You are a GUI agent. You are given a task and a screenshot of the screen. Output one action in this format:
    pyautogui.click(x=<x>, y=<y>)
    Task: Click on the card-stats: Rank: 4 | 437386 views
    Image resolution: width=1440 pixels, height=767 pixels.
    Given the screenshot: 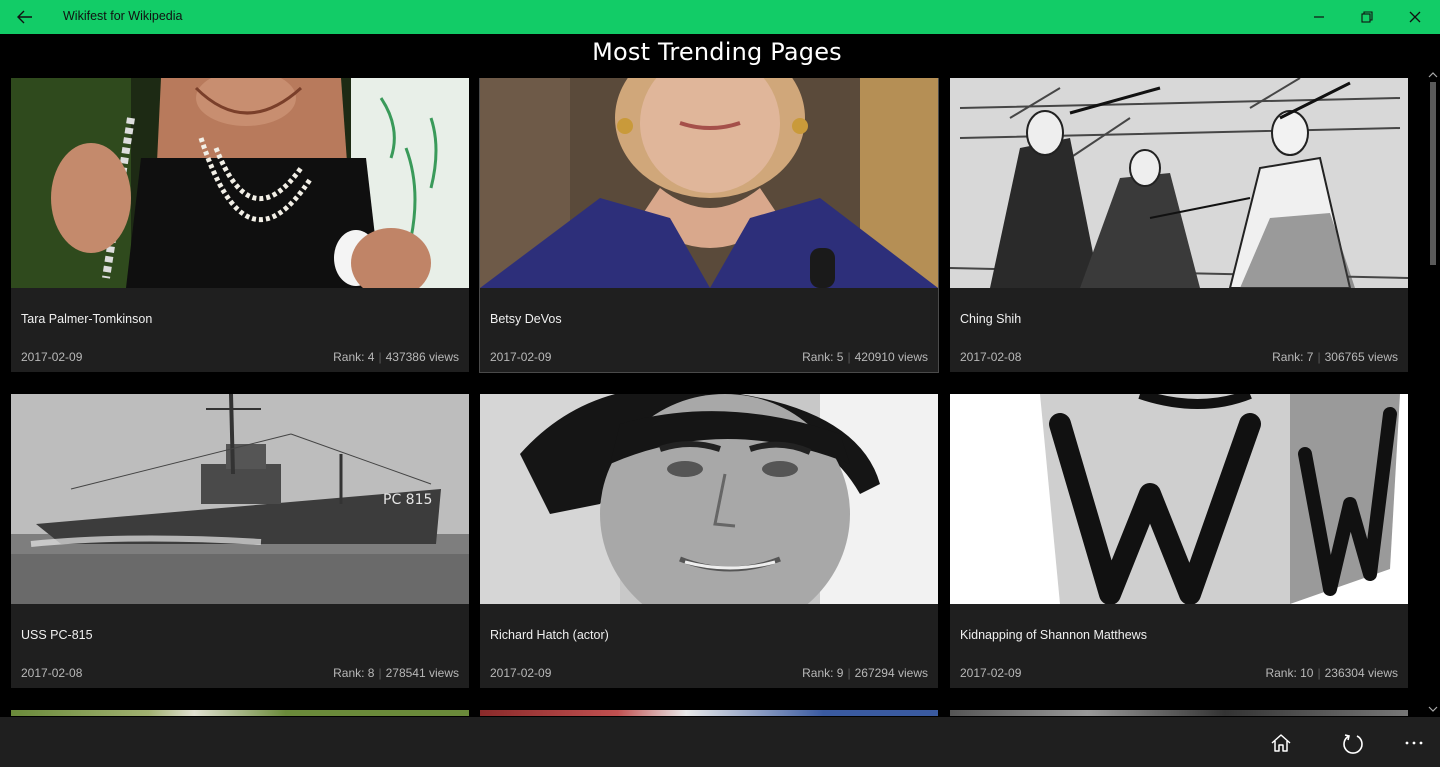 What is the action you would take?
    pyautogui.click(x=396, y=357)
    